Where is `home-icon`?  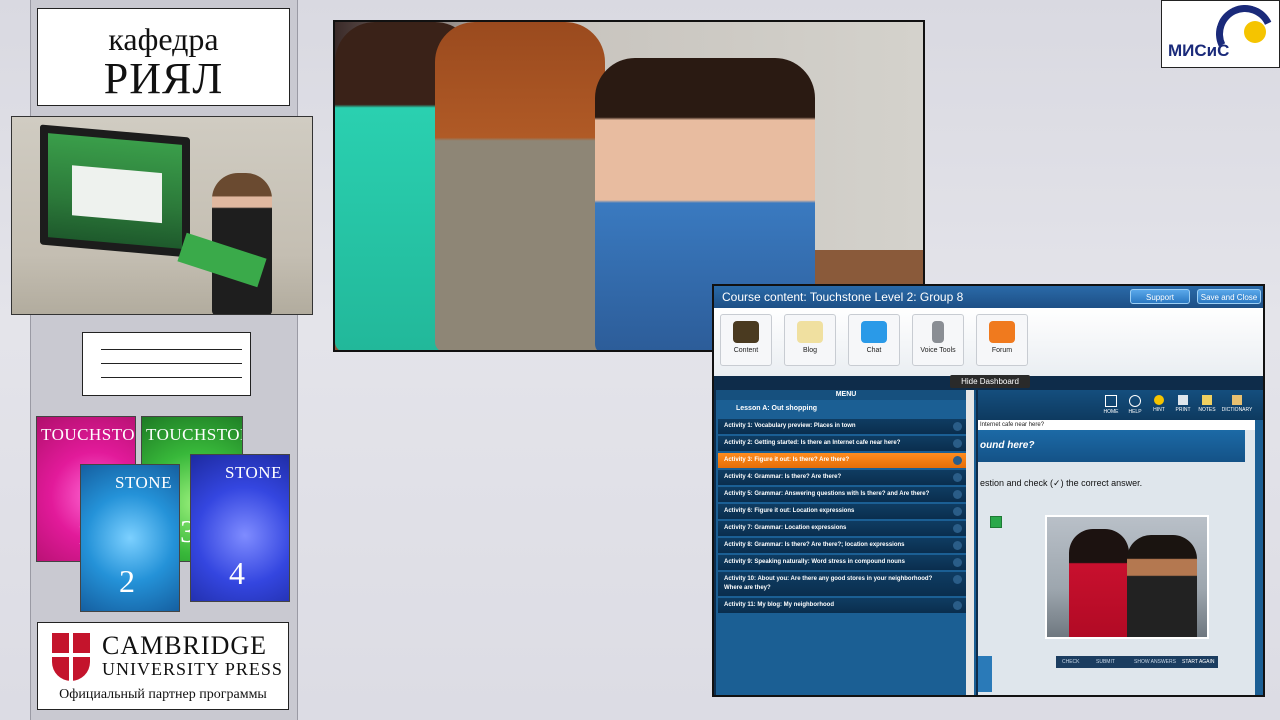 home-icon is located at coordinates (1111, 401).